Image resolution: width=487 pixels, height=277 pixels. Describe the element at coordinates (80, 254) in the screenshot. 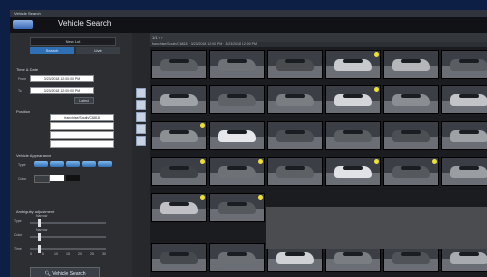

I see `tick-label: 20` at that location.